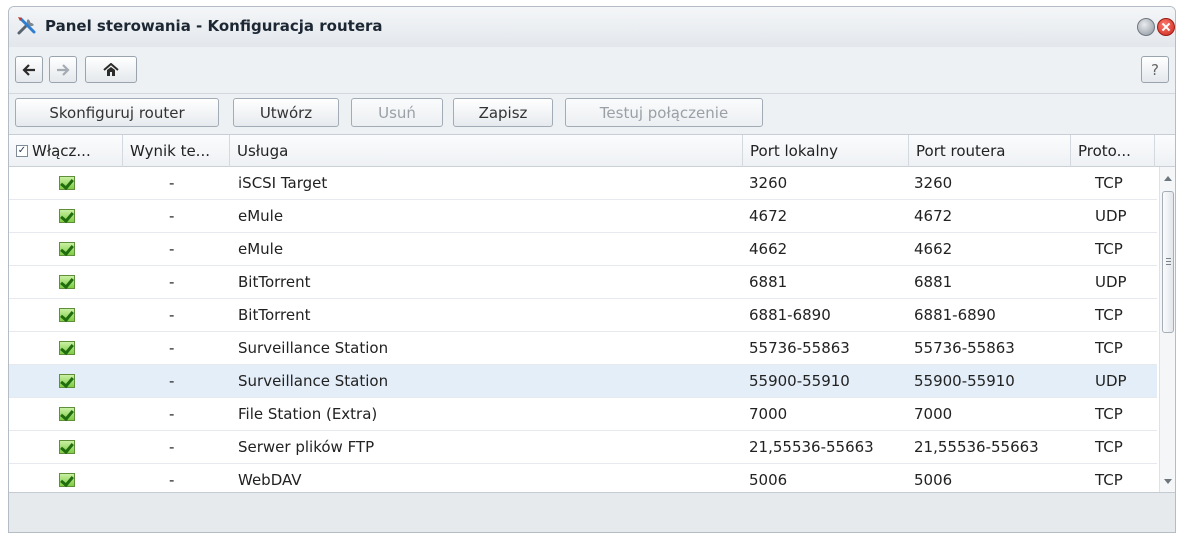 This screenshot has width=1178, height=533. What do you see at coordinates (933, 282) in the screenshot?
I see `cell-router-port: 6881` at bounding box center [933, 282].